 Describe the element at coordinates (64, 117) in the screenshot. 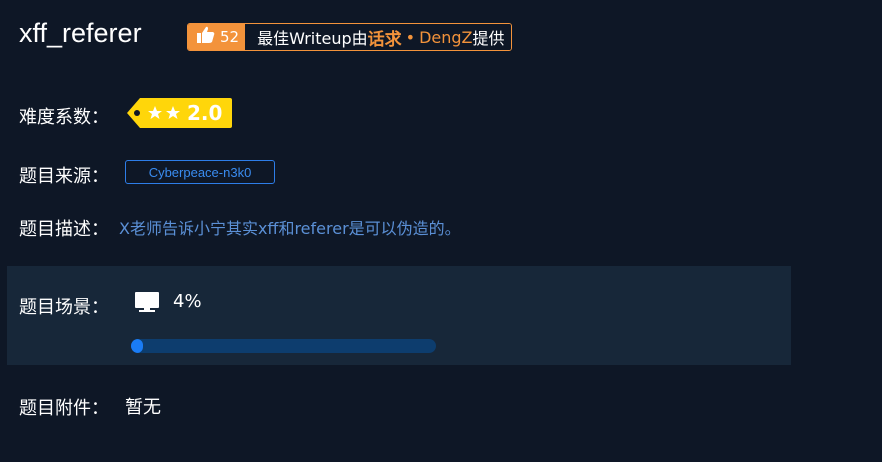

I see `difficulty-label: 难度系数：` at that location.